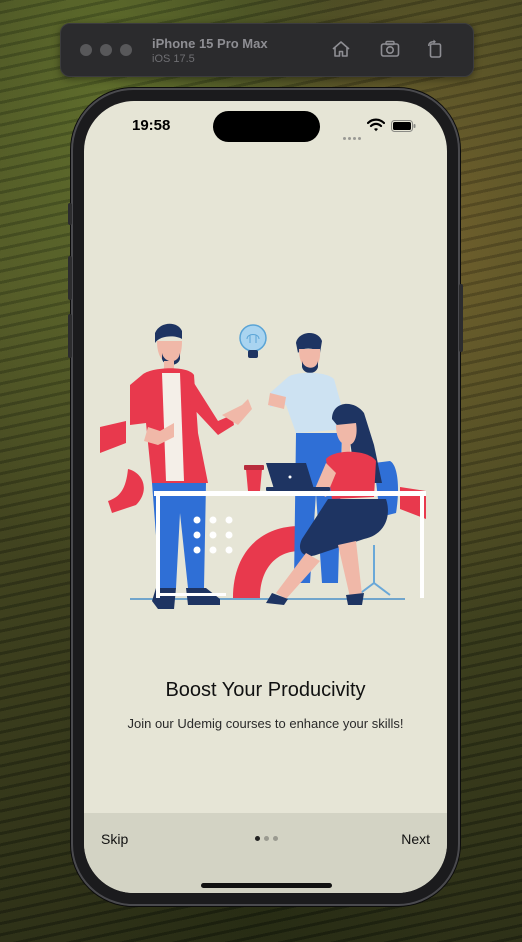 Image resolution: width=522 pixels, height=942 pixels. I want to click on simulator-device-name: iPhone 15 Pro Max, so click(210, 43).